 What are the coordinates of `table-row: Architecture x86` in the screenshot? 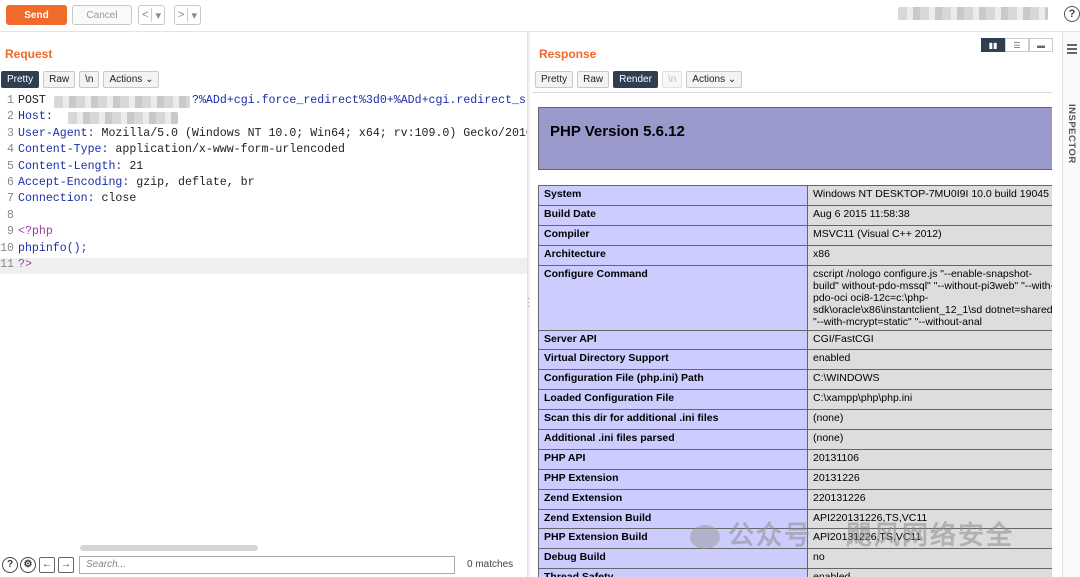 It's located at (795, 255).